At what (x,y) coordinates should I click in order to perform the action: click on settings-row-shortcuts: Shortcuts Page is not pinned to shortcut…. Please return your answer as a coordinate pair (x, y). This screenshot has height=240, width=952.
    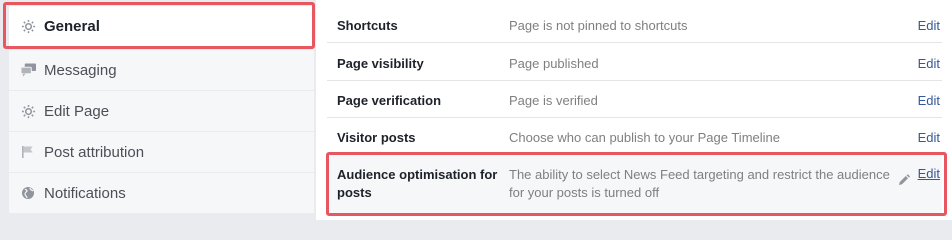
    Looking at the image, I should click on (634, 24).